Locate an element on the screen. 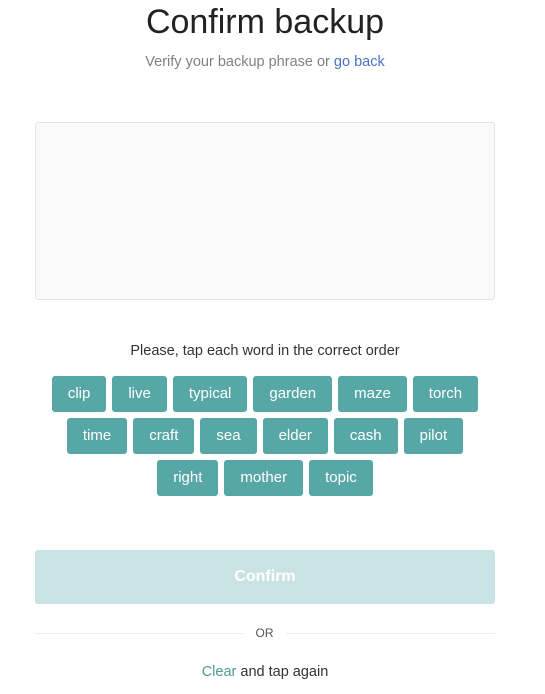  or-divider-label: OR is located at coordinates (264, 633).